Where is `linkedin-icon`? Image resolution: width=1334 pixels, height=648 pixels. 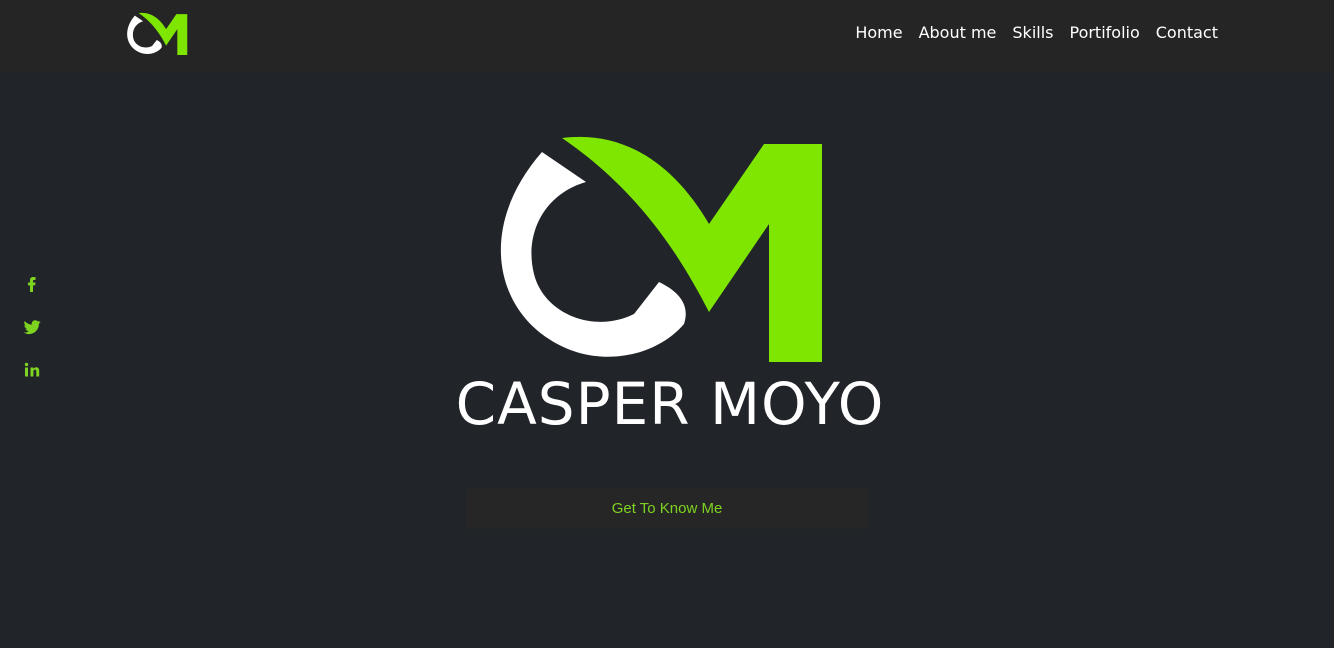
linkedin-icon is located at coordinates (32, 370).